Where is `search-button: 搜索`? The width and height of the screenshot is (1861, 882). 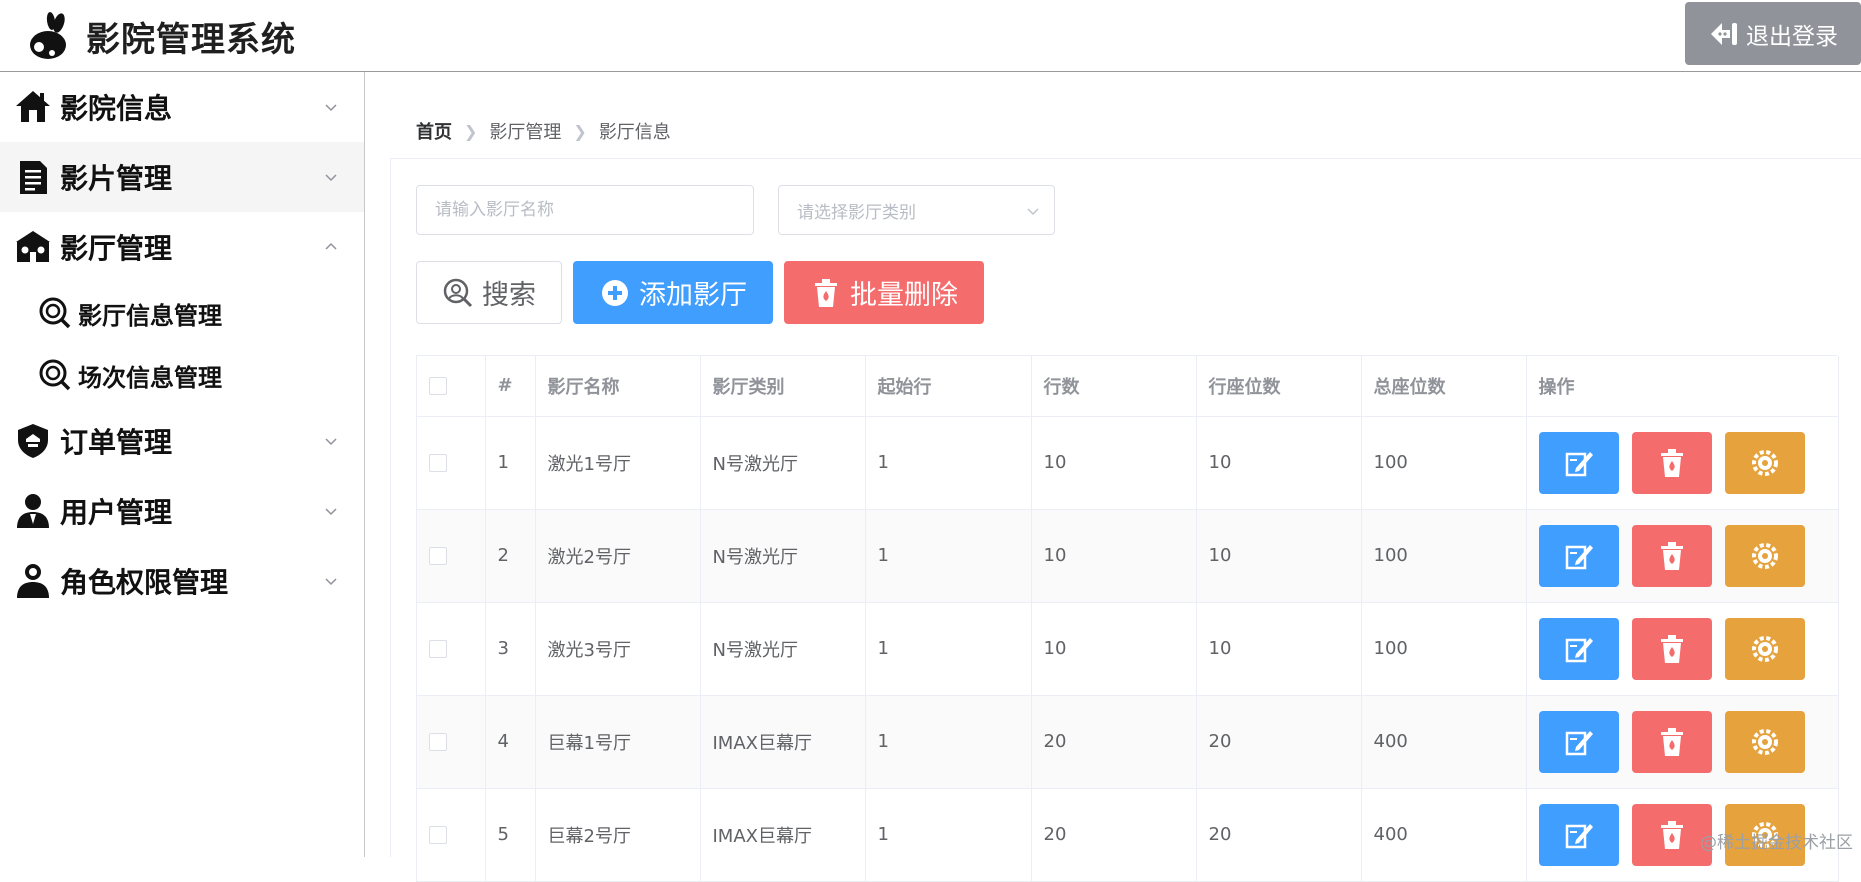
search-button: 搜索 is located at coordinates (489, 292).